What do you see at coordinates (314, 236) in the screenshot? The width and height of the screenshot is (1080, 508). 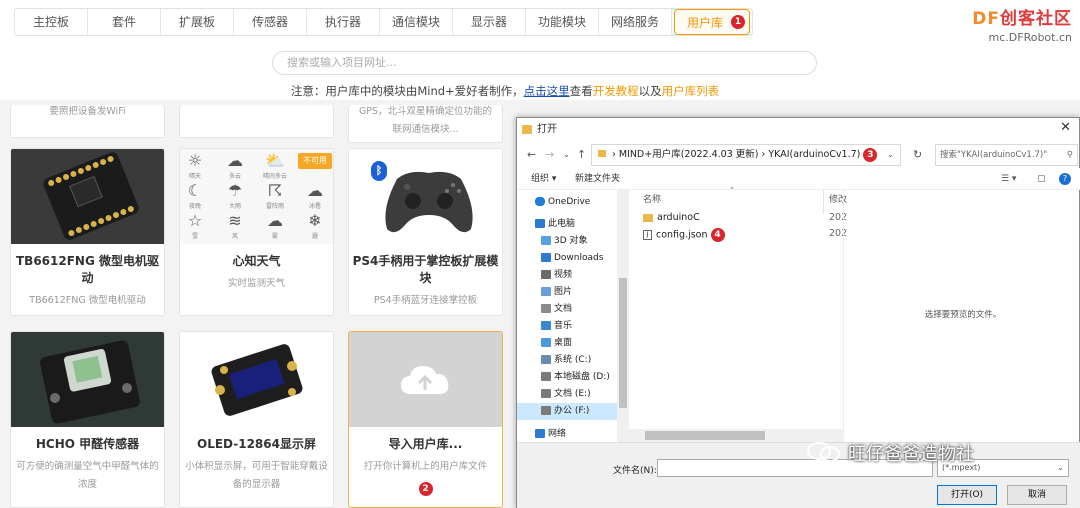 I see `weather-label: 霾` at bounding box center [314, 236].